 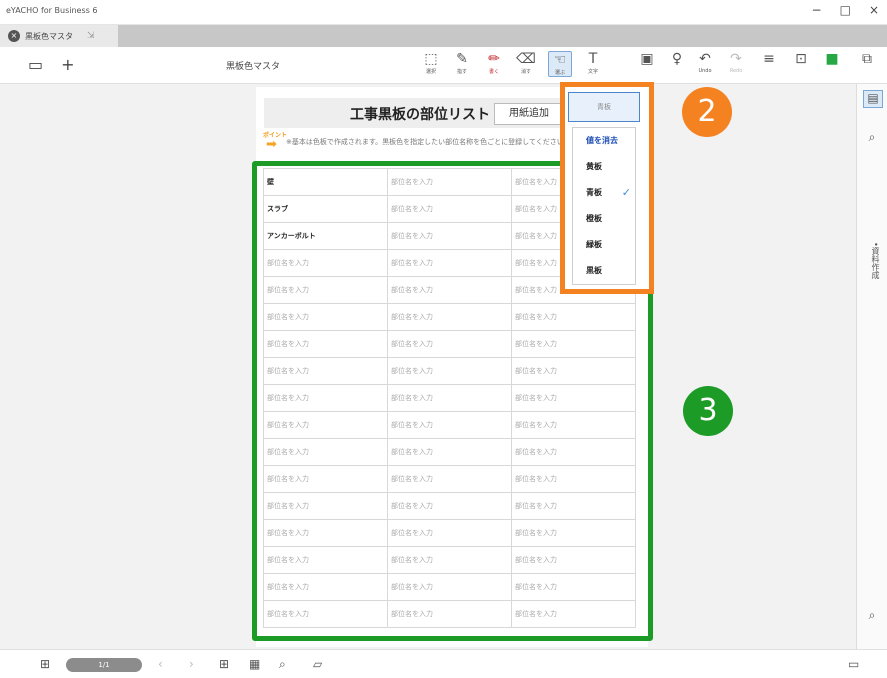 What do you see at coordinates (873, 99) in the screenshot?
I see `properties-icon: ▤` at bounding box center [873, 99].